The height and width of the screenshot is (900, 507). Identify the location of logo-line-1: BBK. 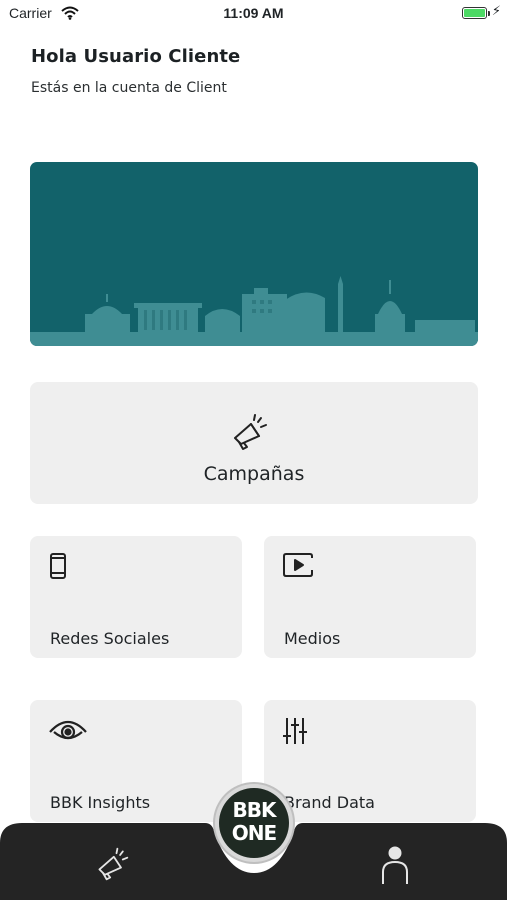
(254, 810).